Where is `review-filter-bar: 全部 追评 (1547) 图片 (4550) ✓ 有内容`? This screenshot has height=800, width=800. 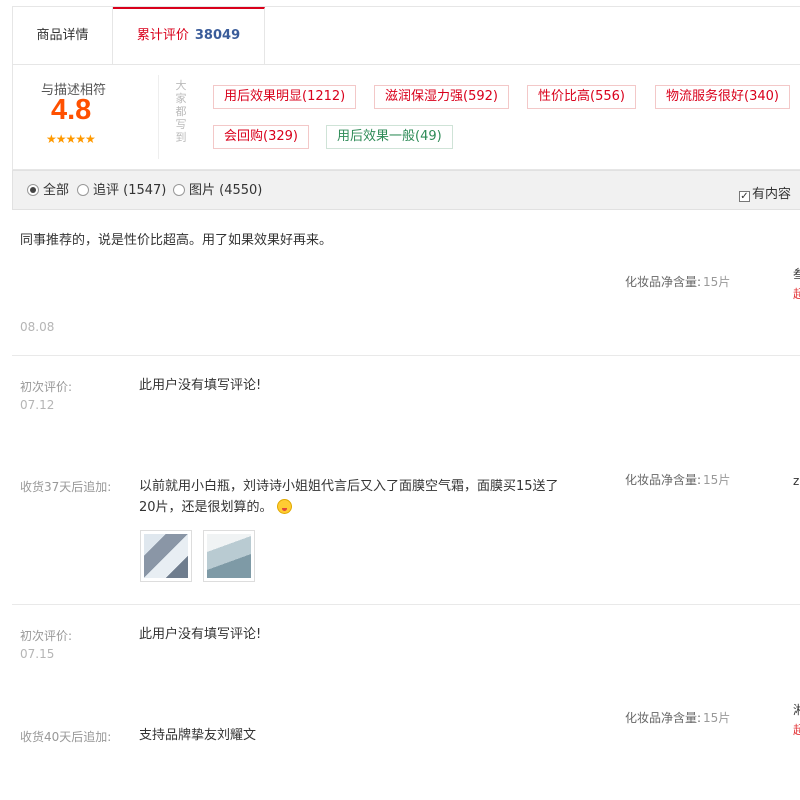 review-filter-bar: 全部 追评 (1547) 图片 (4550) ✓ 有内容 is located at coordinates (406, 190).